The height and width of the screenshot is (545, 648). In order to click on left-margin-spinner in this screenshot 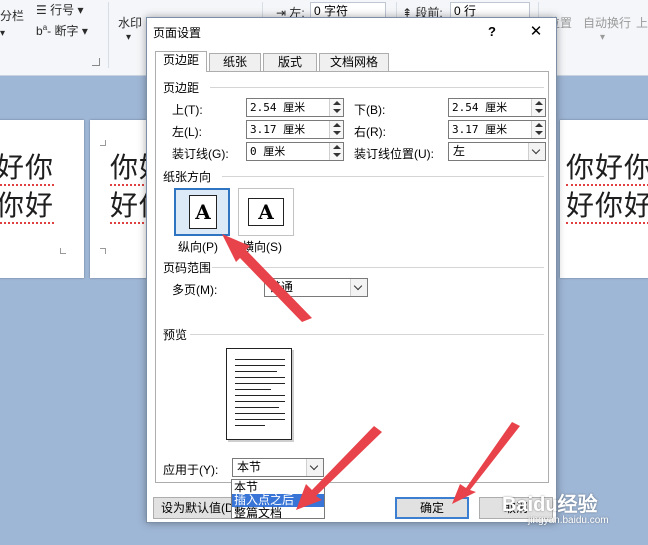, I will do `click(336, 129)`.